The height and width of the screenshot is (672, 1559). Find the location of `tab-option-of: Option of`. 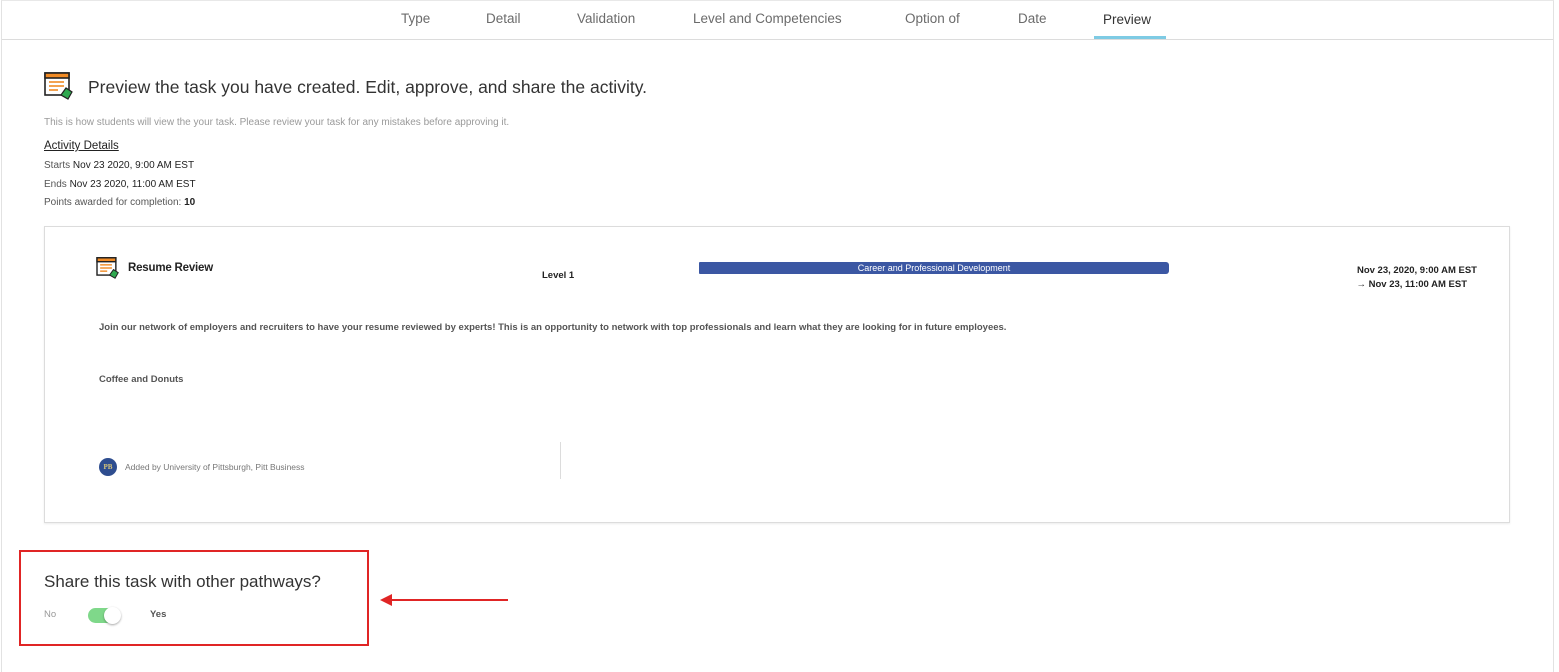

tab-option-of: Option of is located at coordinates (932, 18).